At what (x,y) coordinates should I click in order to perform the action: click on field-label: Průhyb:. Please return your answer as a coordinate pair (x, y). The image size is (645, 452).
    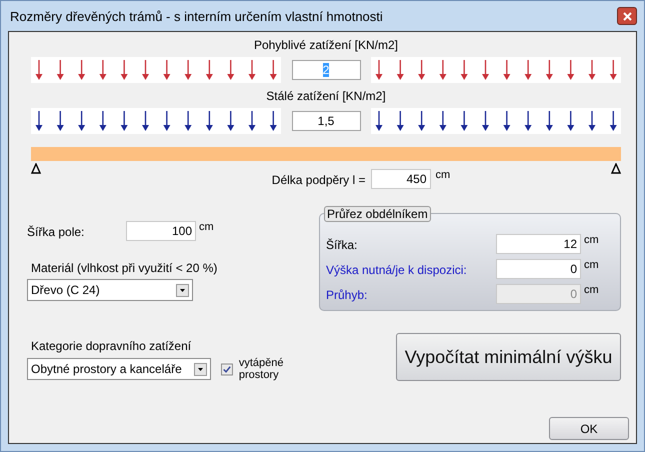
    Looking at the image, I should click on (347, 295).